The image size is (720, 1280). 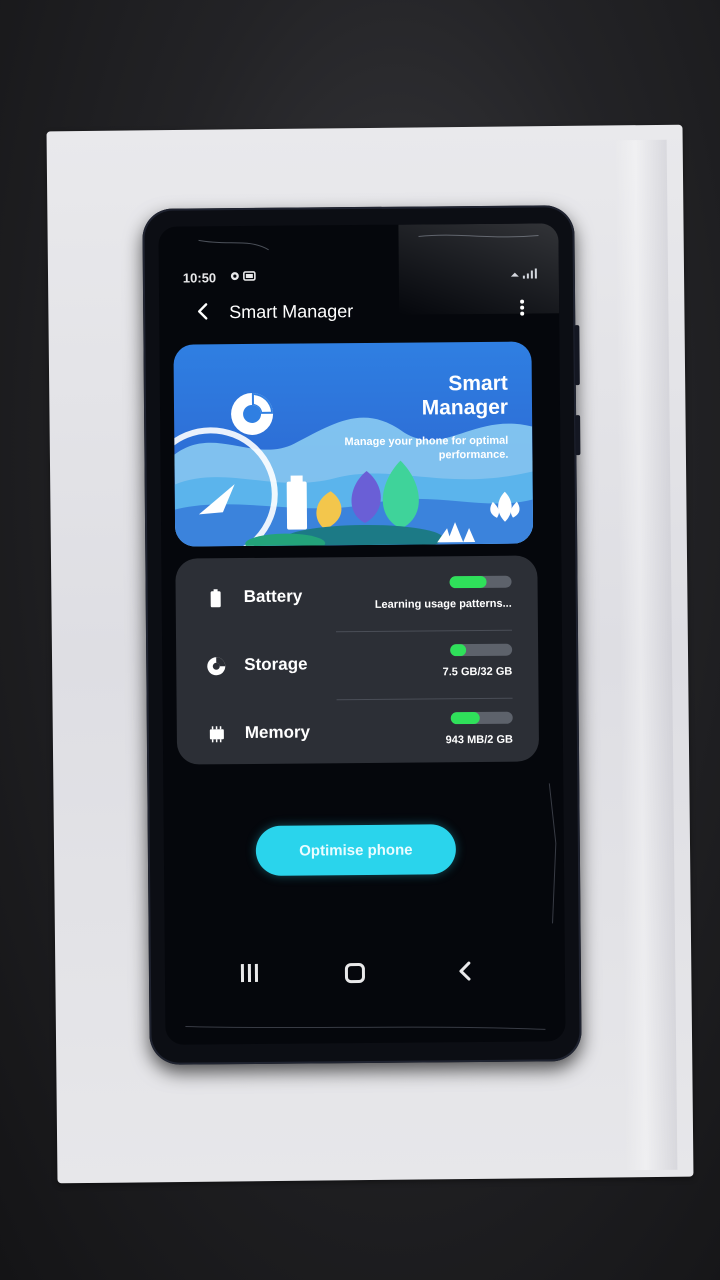 I want to click on memory-level-bar, so click(x=481, y=718).